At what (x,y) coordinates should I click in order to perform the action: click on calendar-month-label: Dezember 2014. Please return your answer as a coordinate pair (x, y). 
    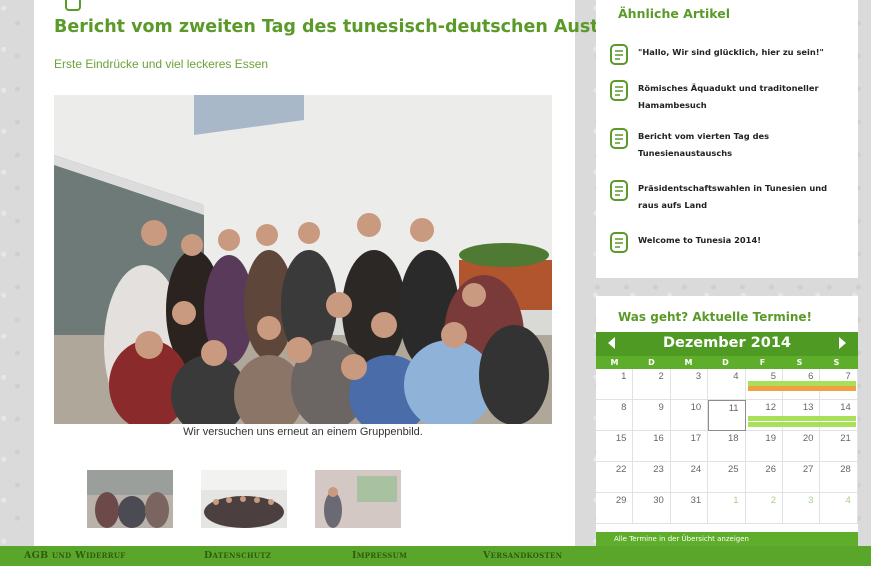
    Looking at the image, I should click on (727, 343).